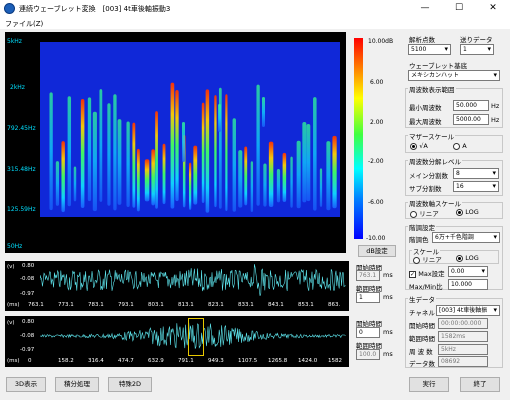 This screenshot has width=510, height=400. I want to click on mother-a-radio, so click(456, 146).